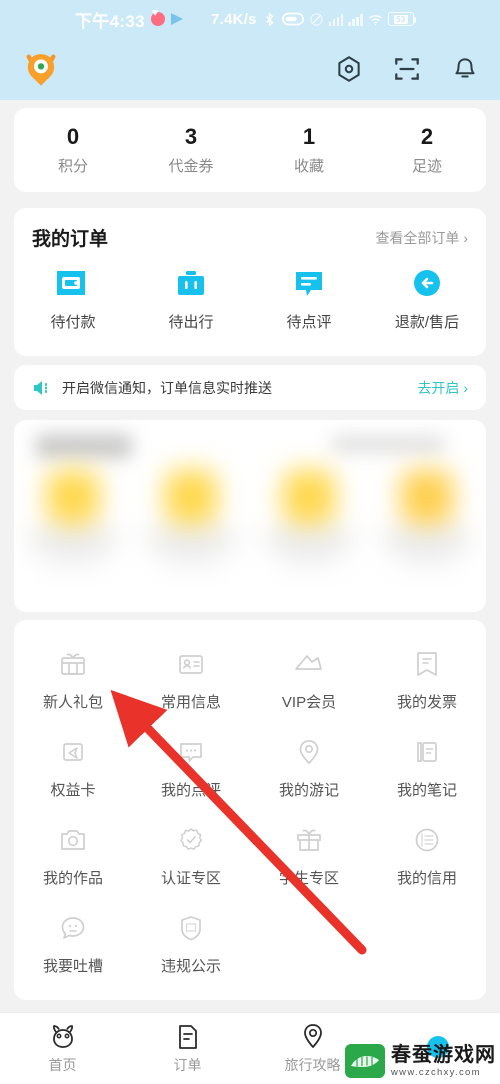 The height and width of the screenshot is (1084, 500). Describe the element at coordinates (191, 166) in the screenshot. I see `stat-label: 代金券` at that location.